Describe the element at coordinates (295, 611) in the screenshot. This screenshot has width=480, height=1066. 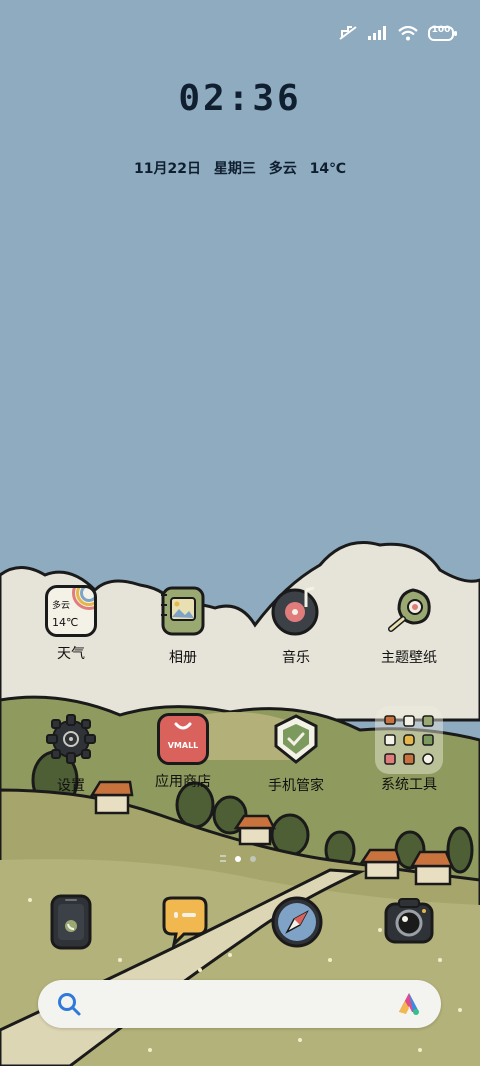
I see `music-icon` at that location.